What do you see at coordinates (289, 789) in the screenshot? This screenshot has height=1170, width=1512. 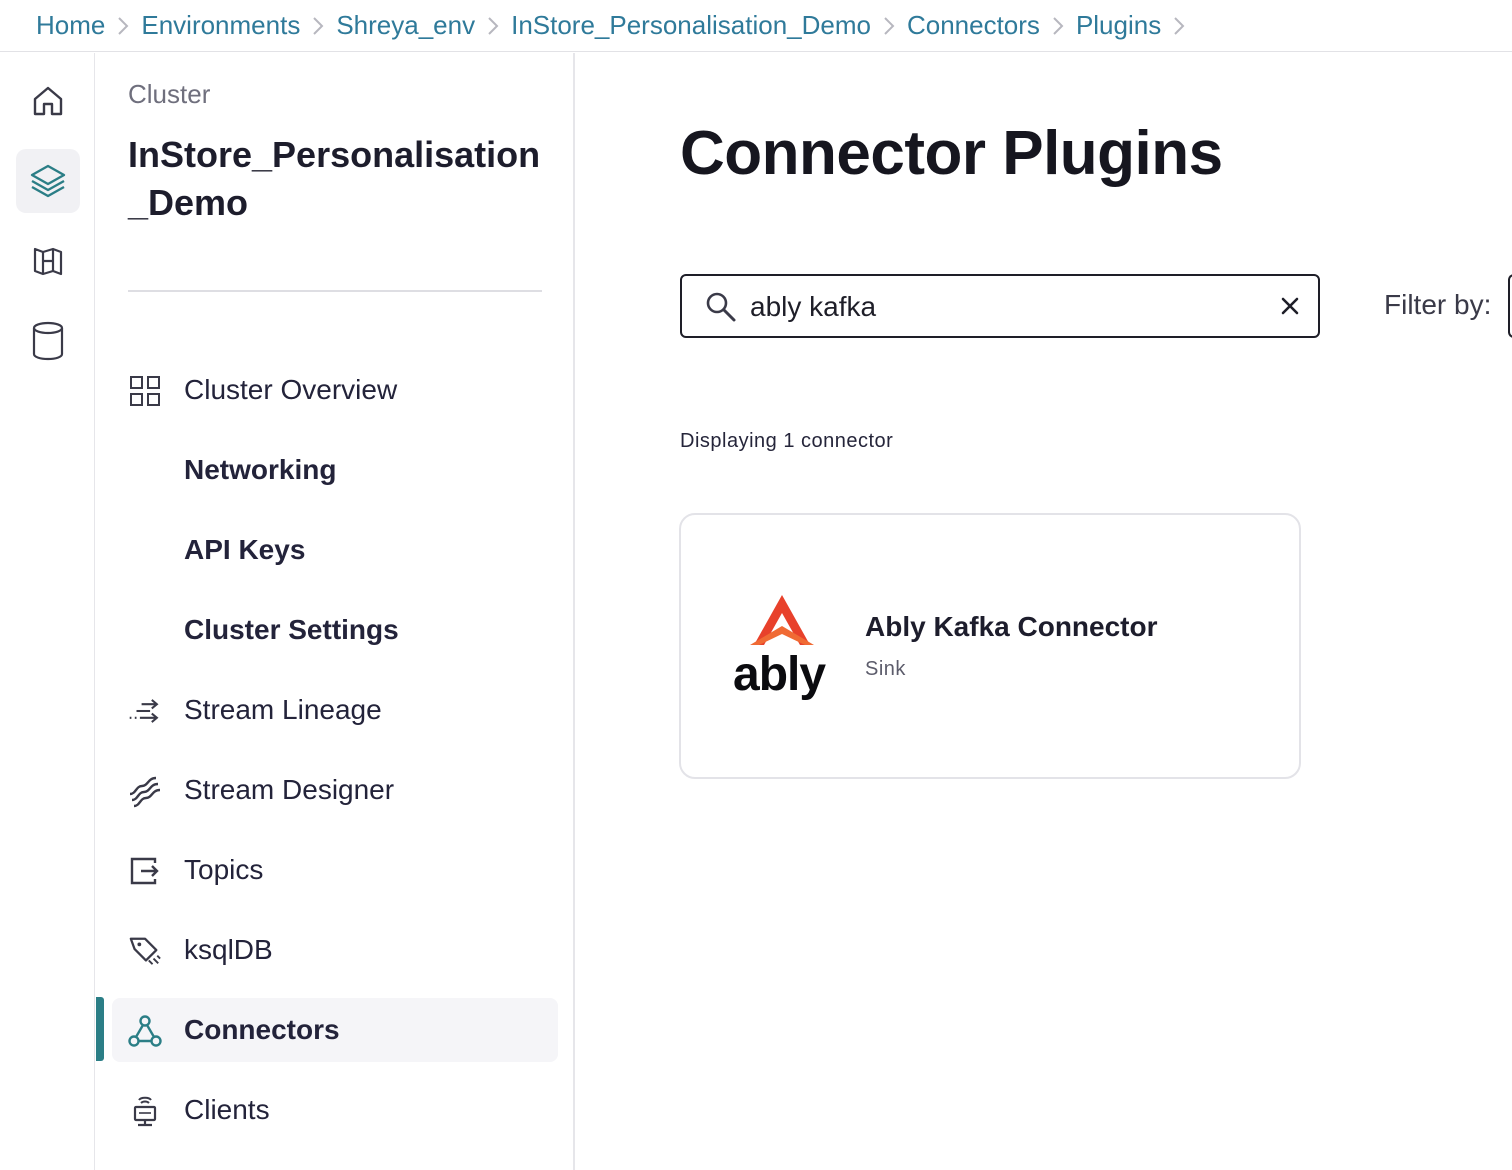 I see `sidebar-item-label: Stream Designer` at bounding box center [289, 789].